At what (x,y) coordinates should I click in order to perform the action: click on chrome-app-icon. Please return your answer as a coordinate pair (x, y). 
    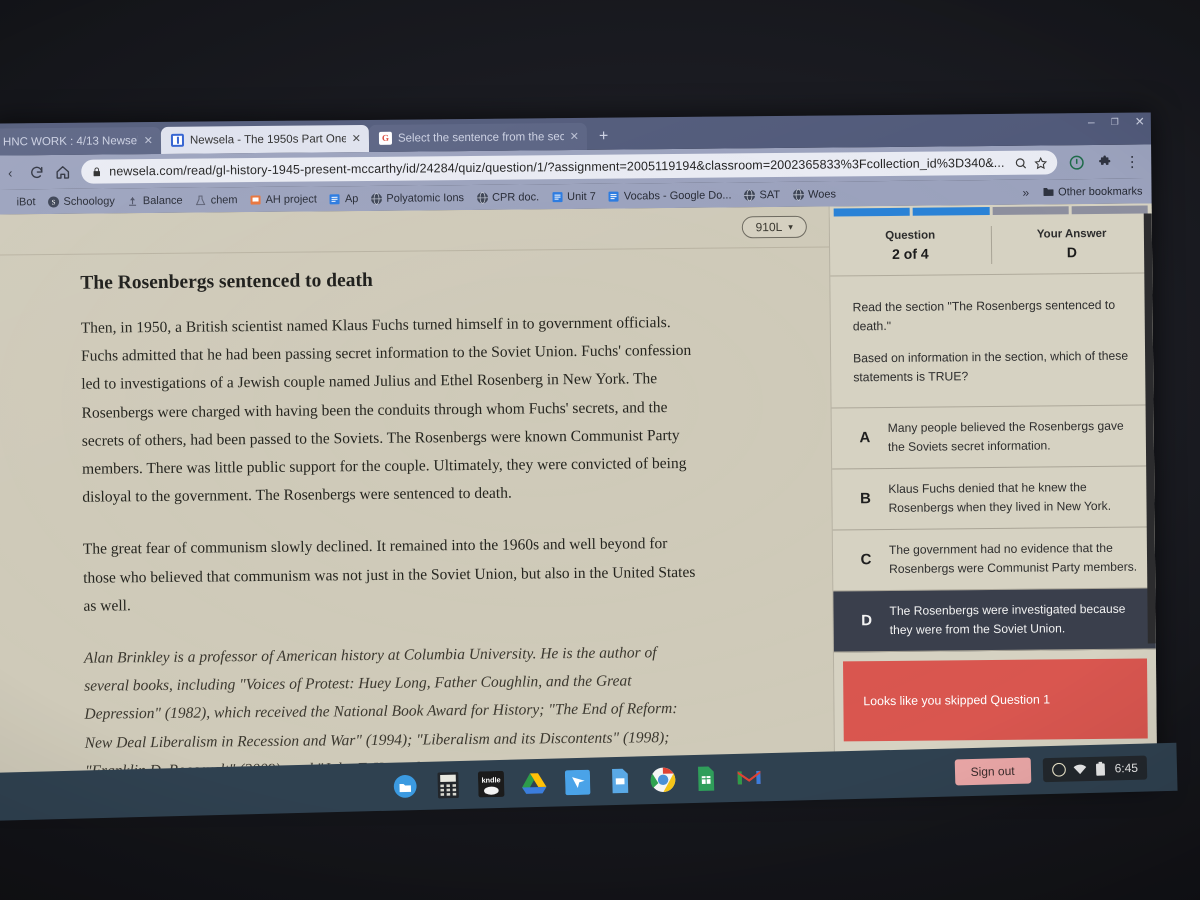
    Looking at the image, I should click on (663, 779).